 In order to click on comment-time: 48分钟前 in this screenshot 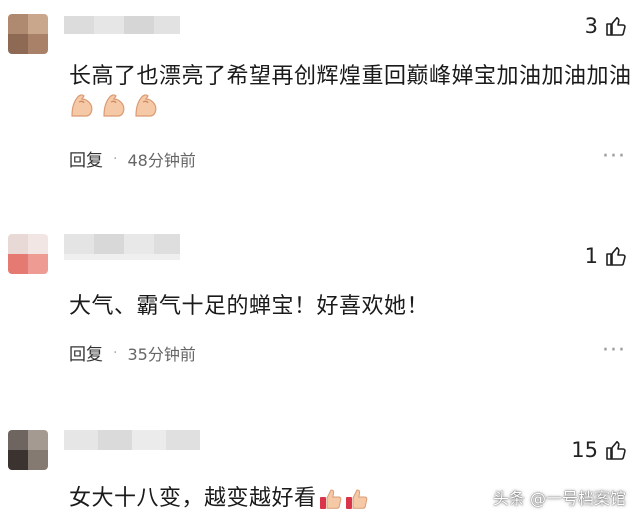, I will do `click(161, 160)`.